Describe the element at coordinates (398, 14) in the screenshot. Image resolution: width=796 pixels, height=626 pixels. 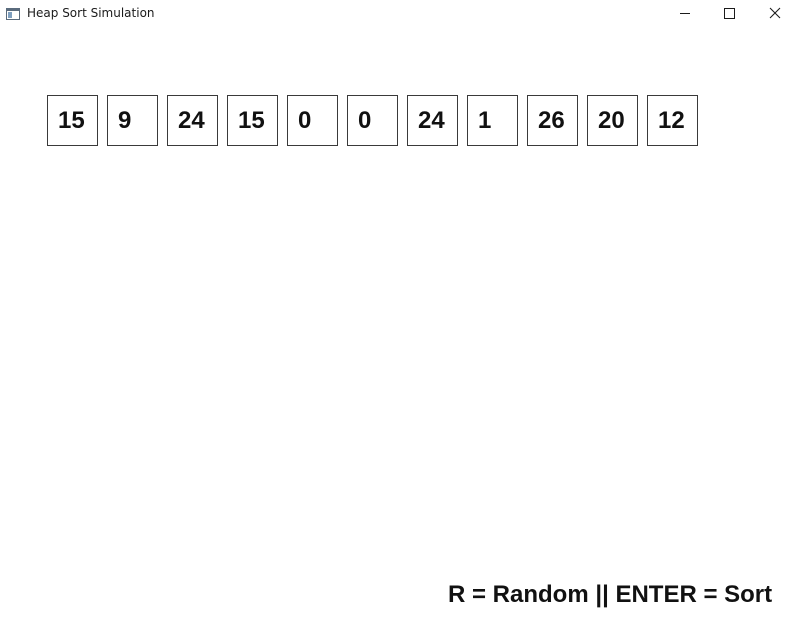
I see `title-bar: Heap Sort Simulation` at that location.